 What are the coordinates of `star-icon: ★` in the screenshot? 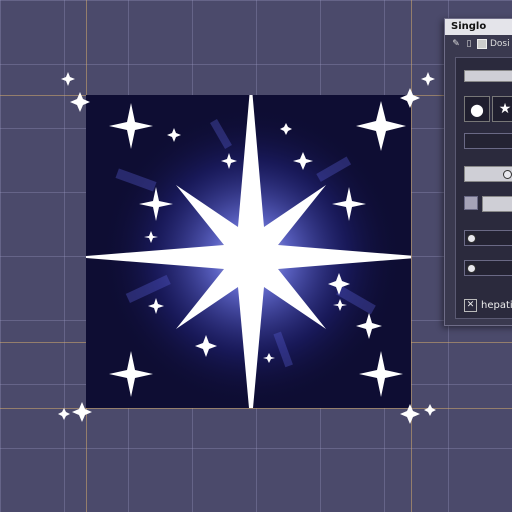 It's located at (505, 109).